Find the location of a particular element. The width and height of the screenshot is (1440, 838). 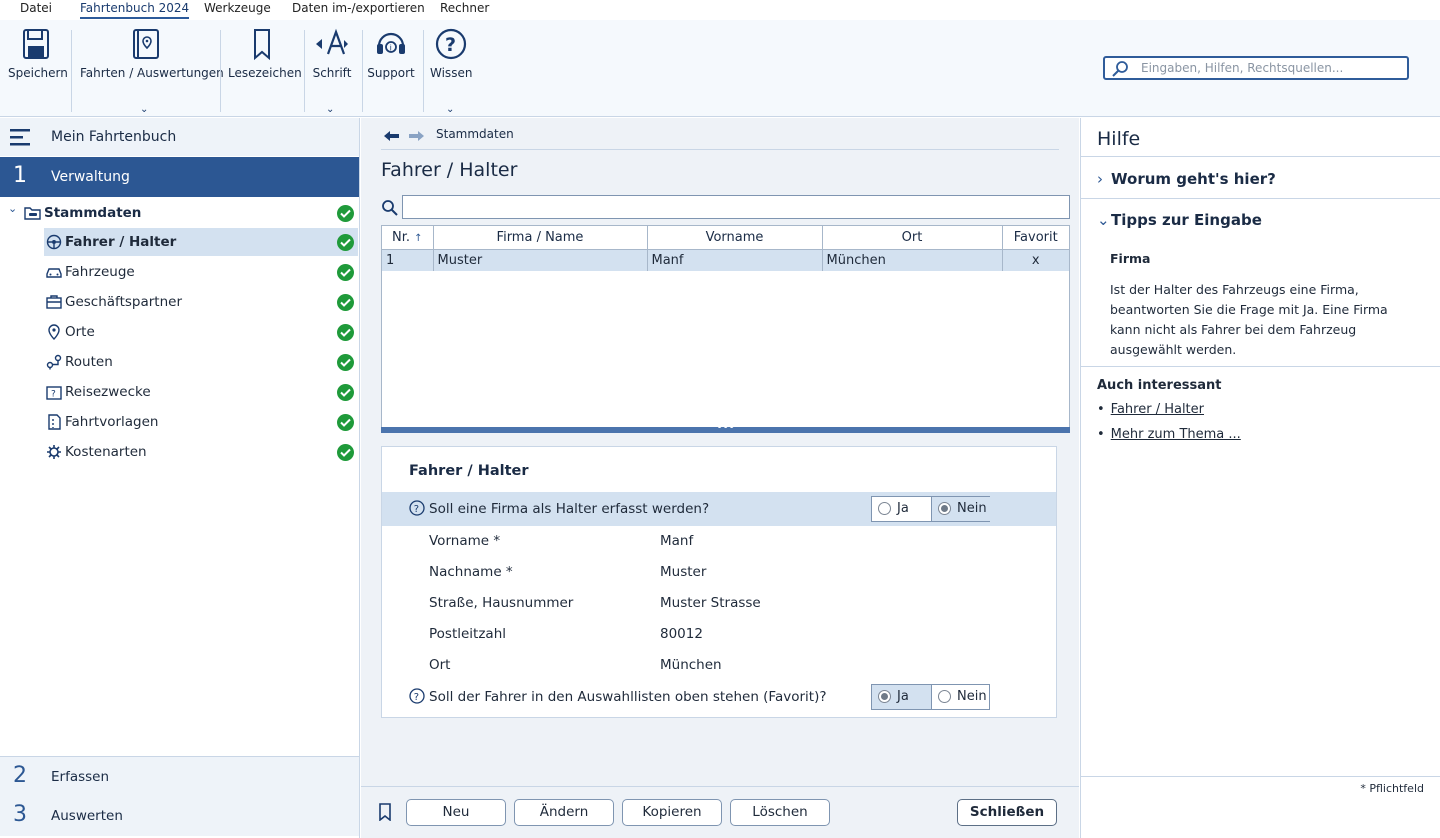

trips-button: Fahrten / Auswertungen is located at coordinates (152, 53).